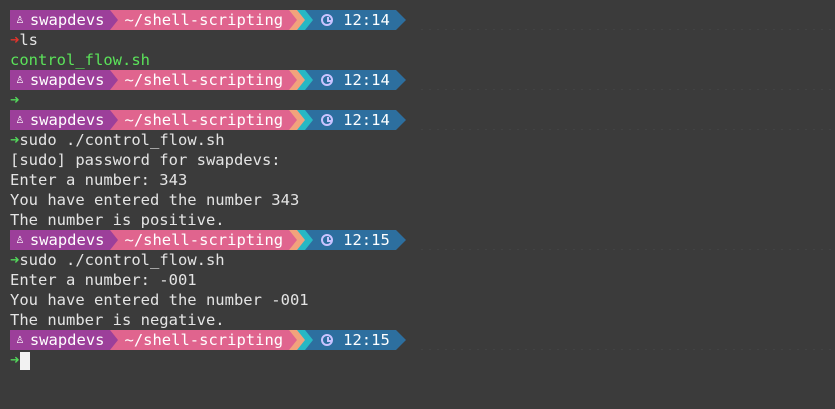  Describe the element at coordinates (117, 220) in the screenshot. I see `output-line: The number is positive.` at that location.